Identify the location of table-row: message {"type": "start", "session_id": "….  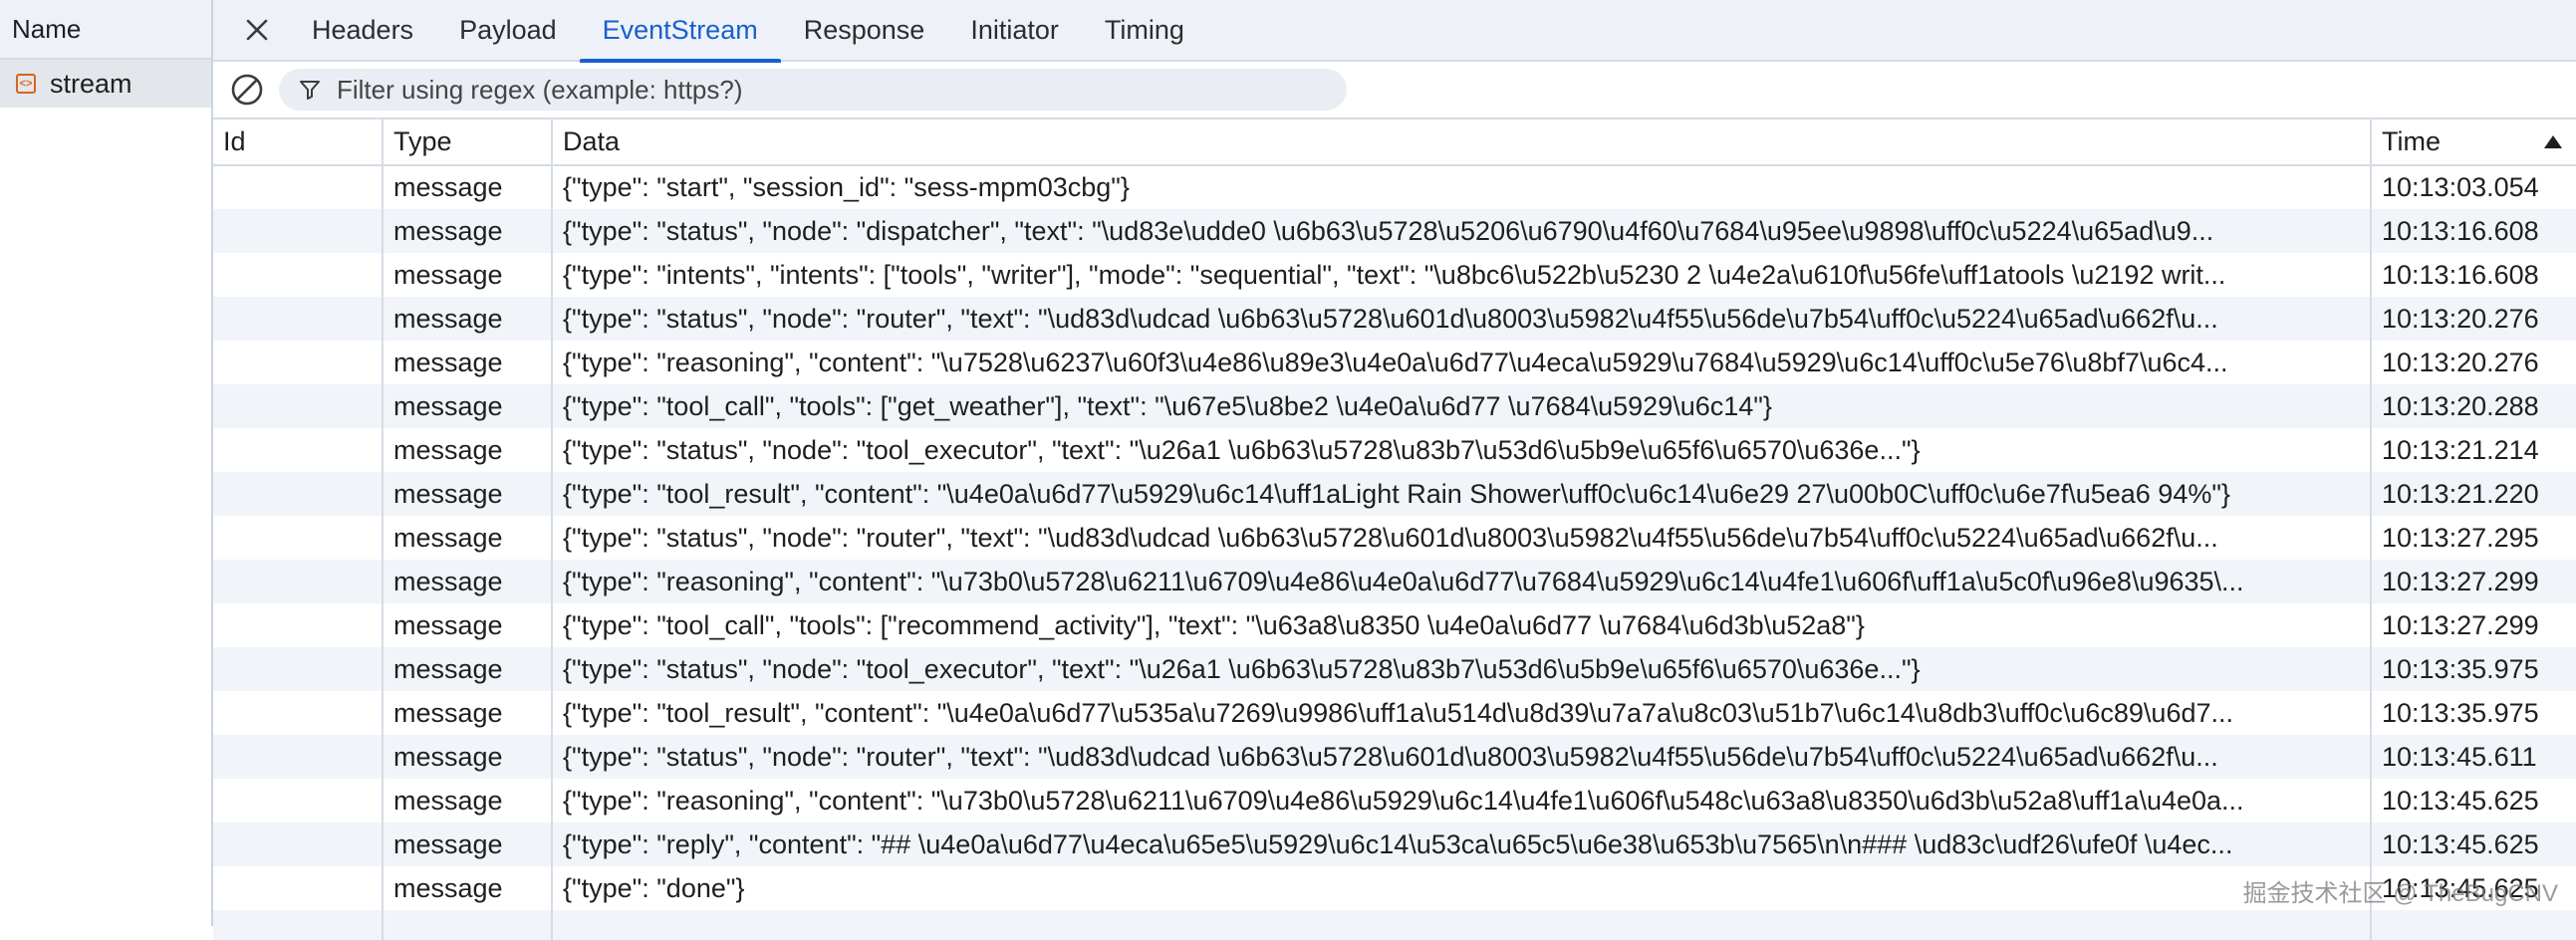
(1394, 187).